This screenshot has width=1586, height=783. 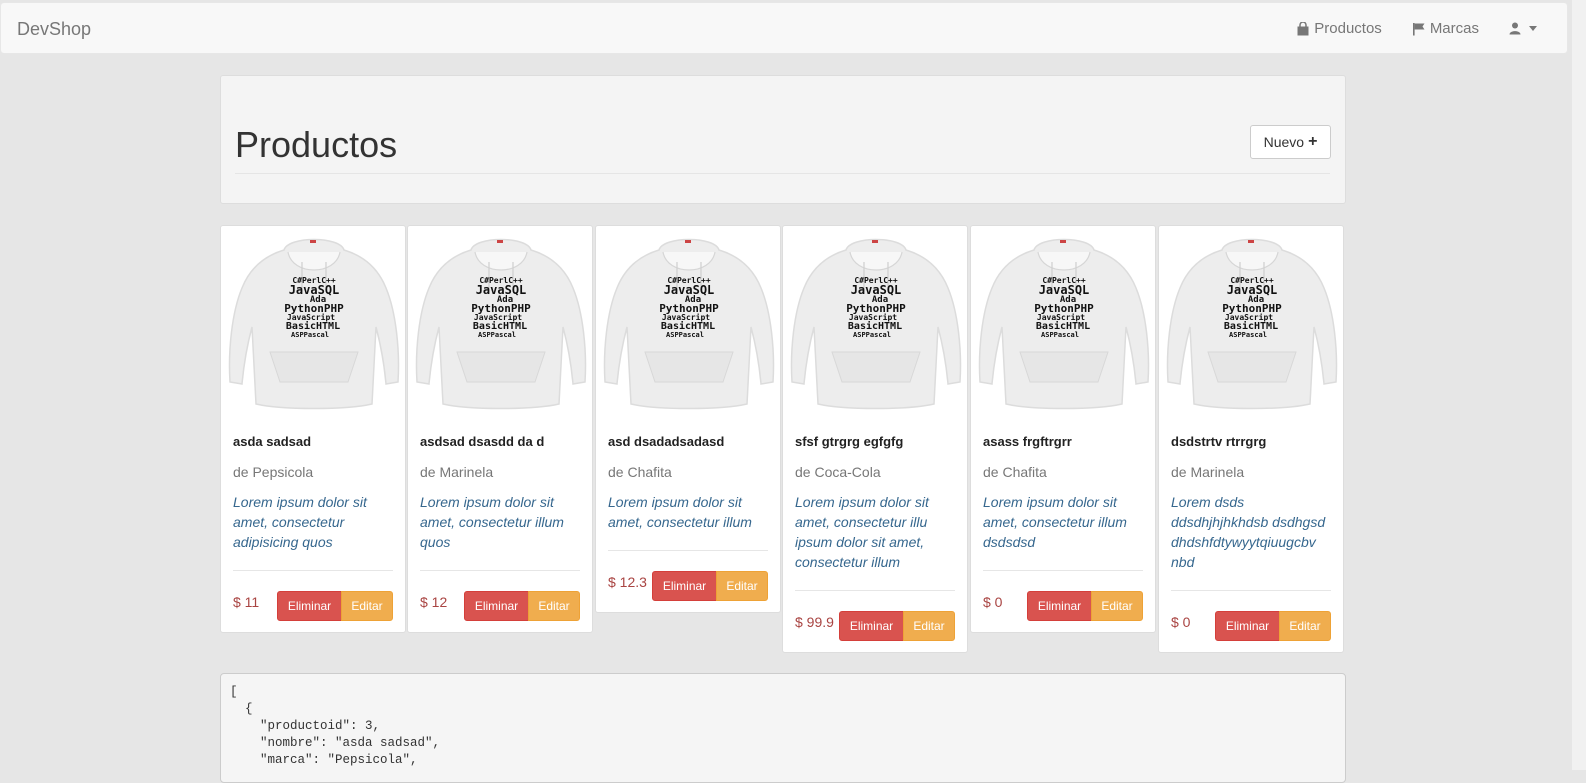 What do you see at coordinates (482, 441) in the screenshot?
I see `product-name: asdsad dsasdd da d` at bounding box center [482, 441].